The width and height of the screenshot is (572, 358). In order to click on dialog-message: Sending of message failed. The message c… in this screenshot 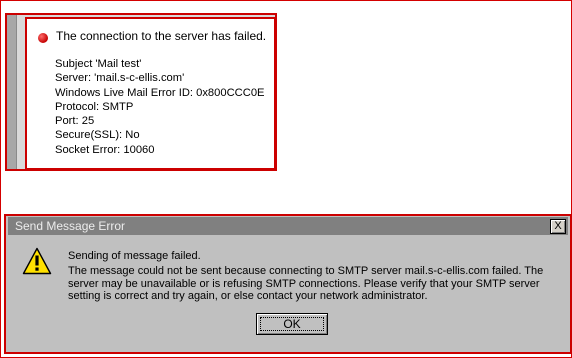, I will do `click(308, 276)`.